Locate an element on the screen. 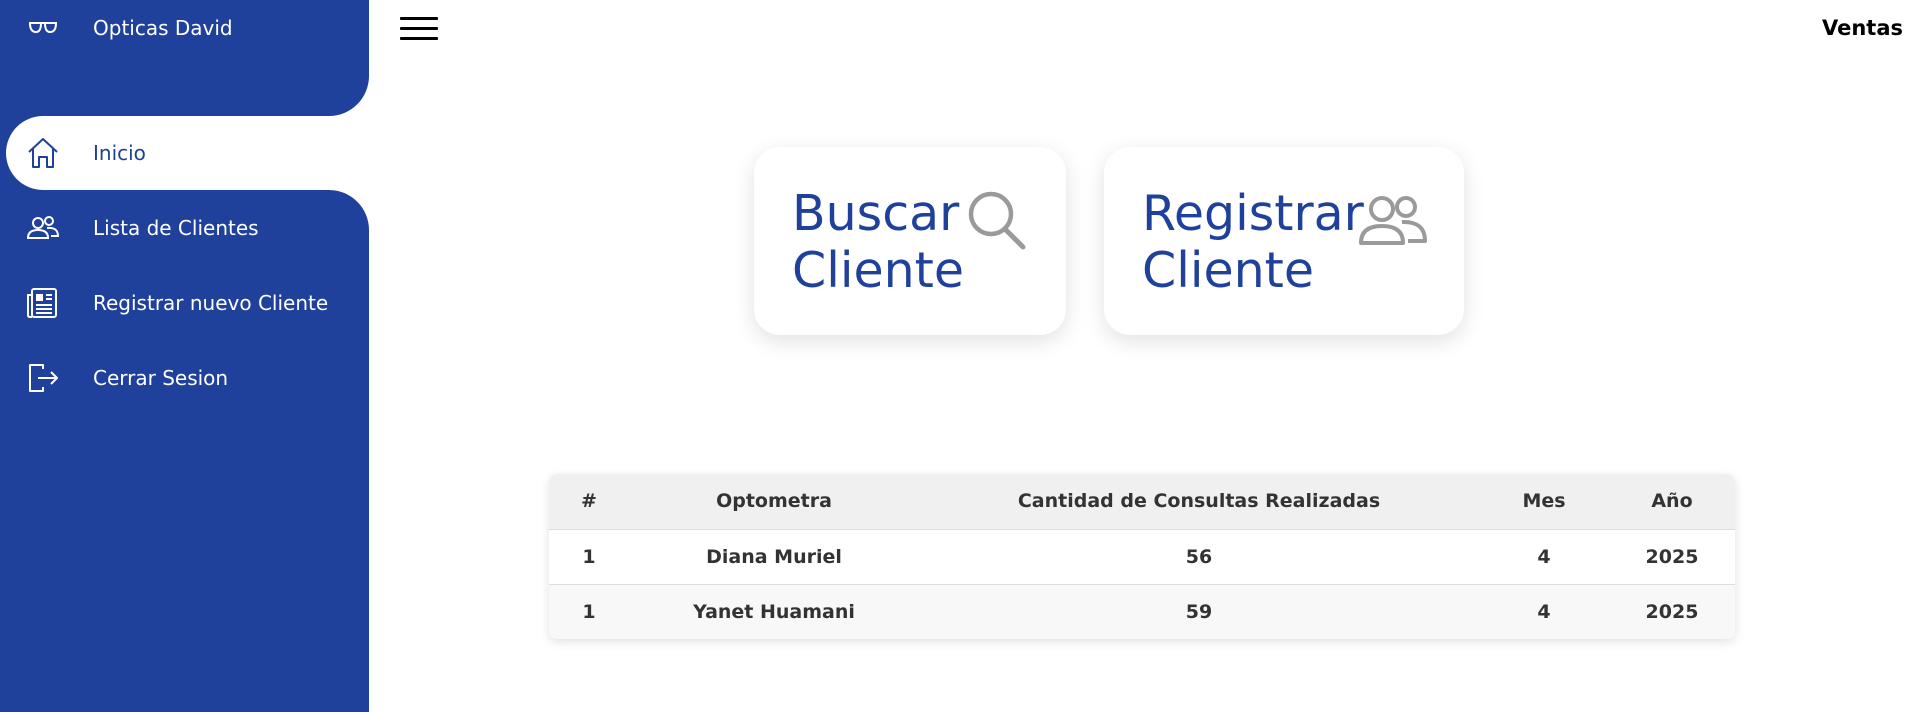 The height and width of the screenshot is (712, 1906). home-icon is located at coordinates (43, 153).